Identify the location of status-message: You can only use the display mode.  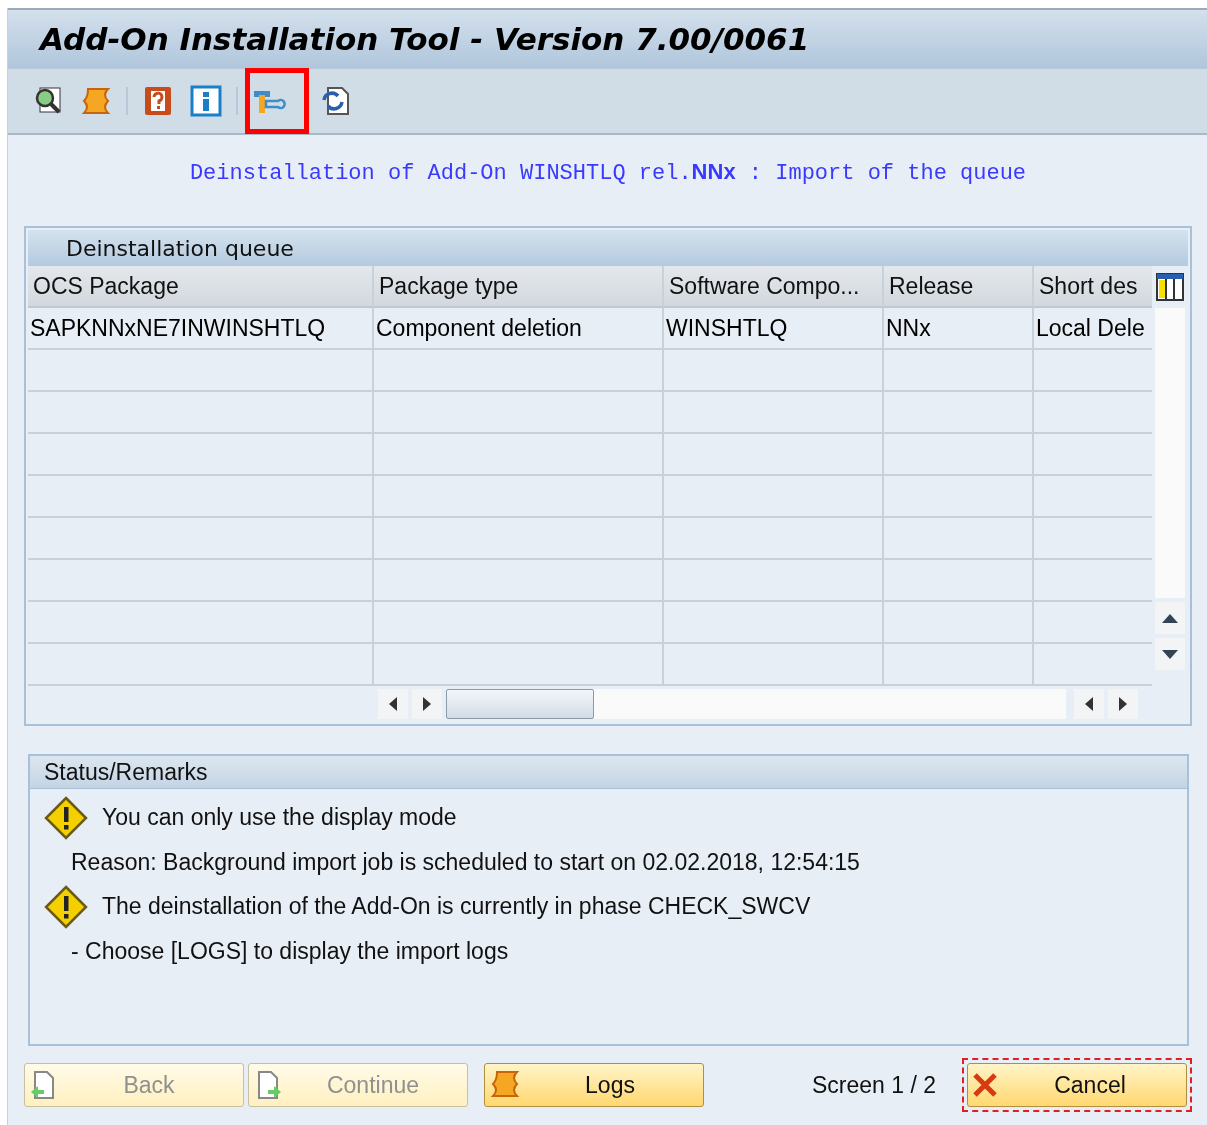
(279, 817).